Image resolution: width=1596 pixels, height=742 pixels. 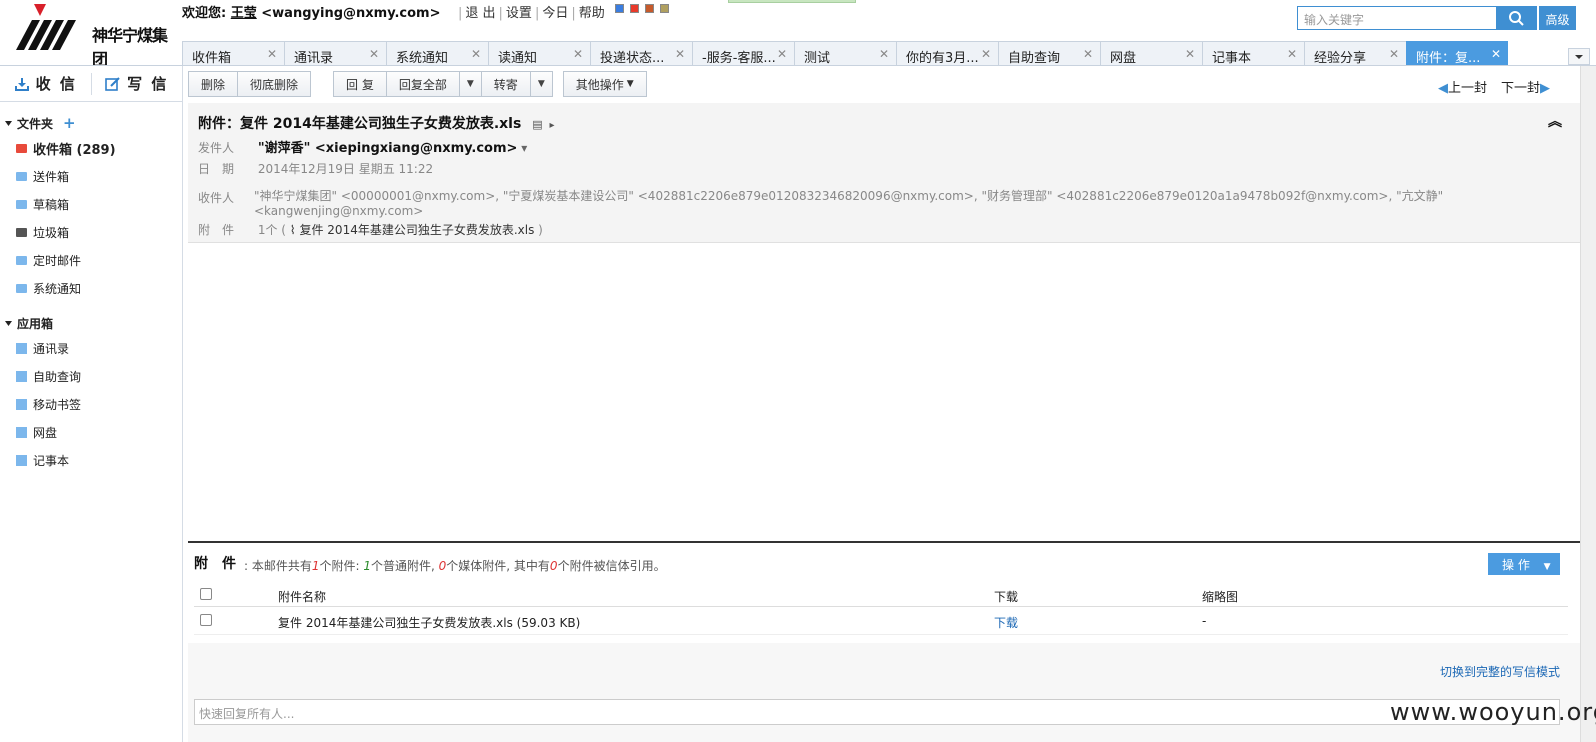 What do you see at coordinates (416, 230) in the screenshot?
I see `attachment-link: 复件 2014年基建公司独生子女费发放表.xls` at bounding box center [416, 230].